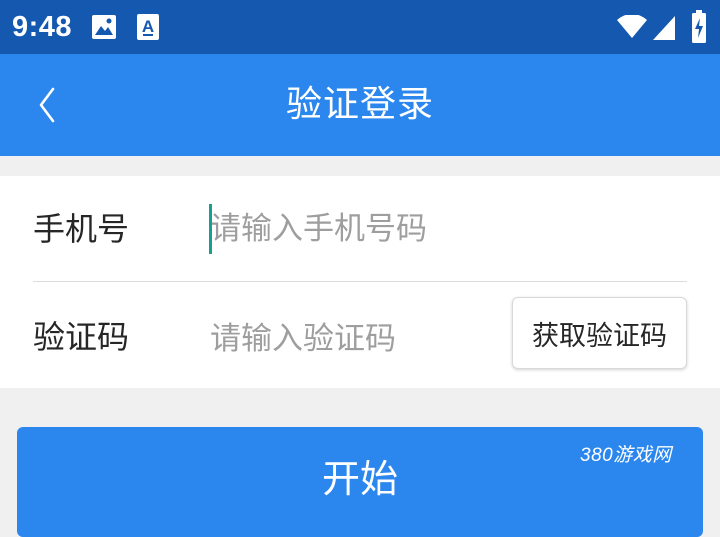 The image size is (720, 537). What do you see at coordinates (599, 333) in the screenshot?
I see `get-code-button: 获取验证码` at bounding box center [599, 333].